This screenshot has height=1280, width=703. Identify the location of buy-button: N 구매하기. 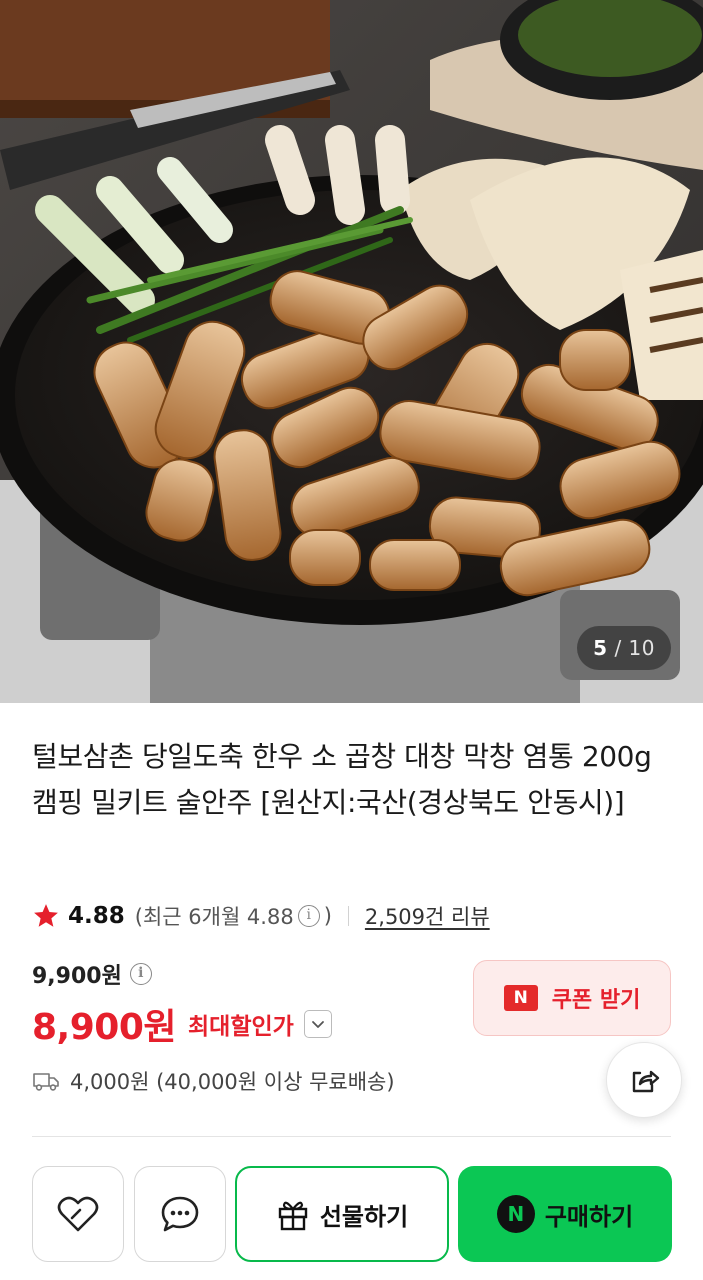
(565, 1214).